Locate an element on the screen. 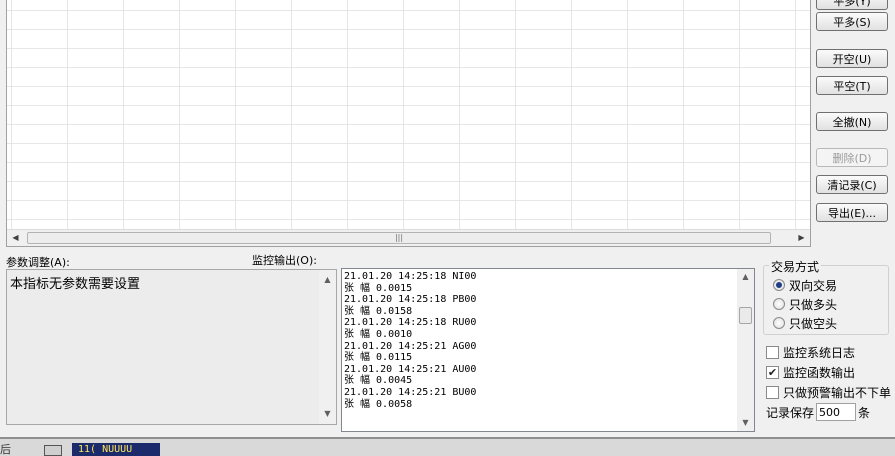 Image resolution: width=895 pixels, height=456 pixels. monitor-line: 21.01.20 14:25:21 AG00 is located at coordinates (410, 346).